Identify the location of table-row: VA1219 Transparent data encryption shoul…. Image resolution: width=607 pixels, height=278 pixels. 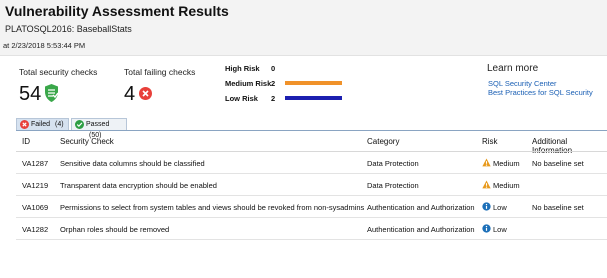
(311, 185).